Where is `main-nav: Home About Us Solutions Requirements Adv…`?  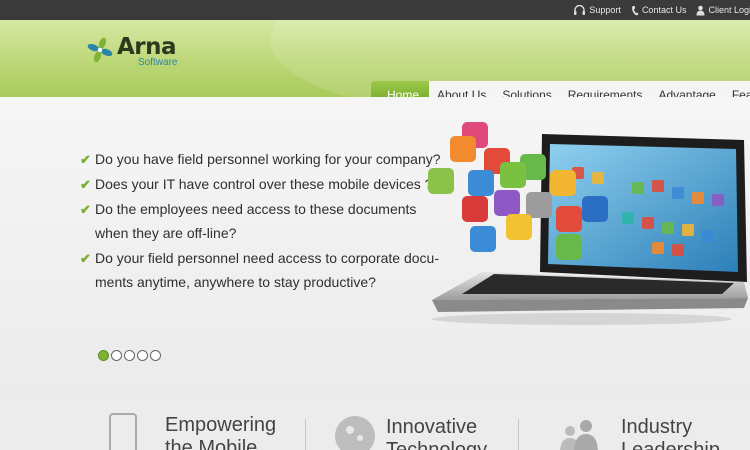
main-nav: Home About Us Solutions Requirements Adv… is located at coordinates (560, 89).